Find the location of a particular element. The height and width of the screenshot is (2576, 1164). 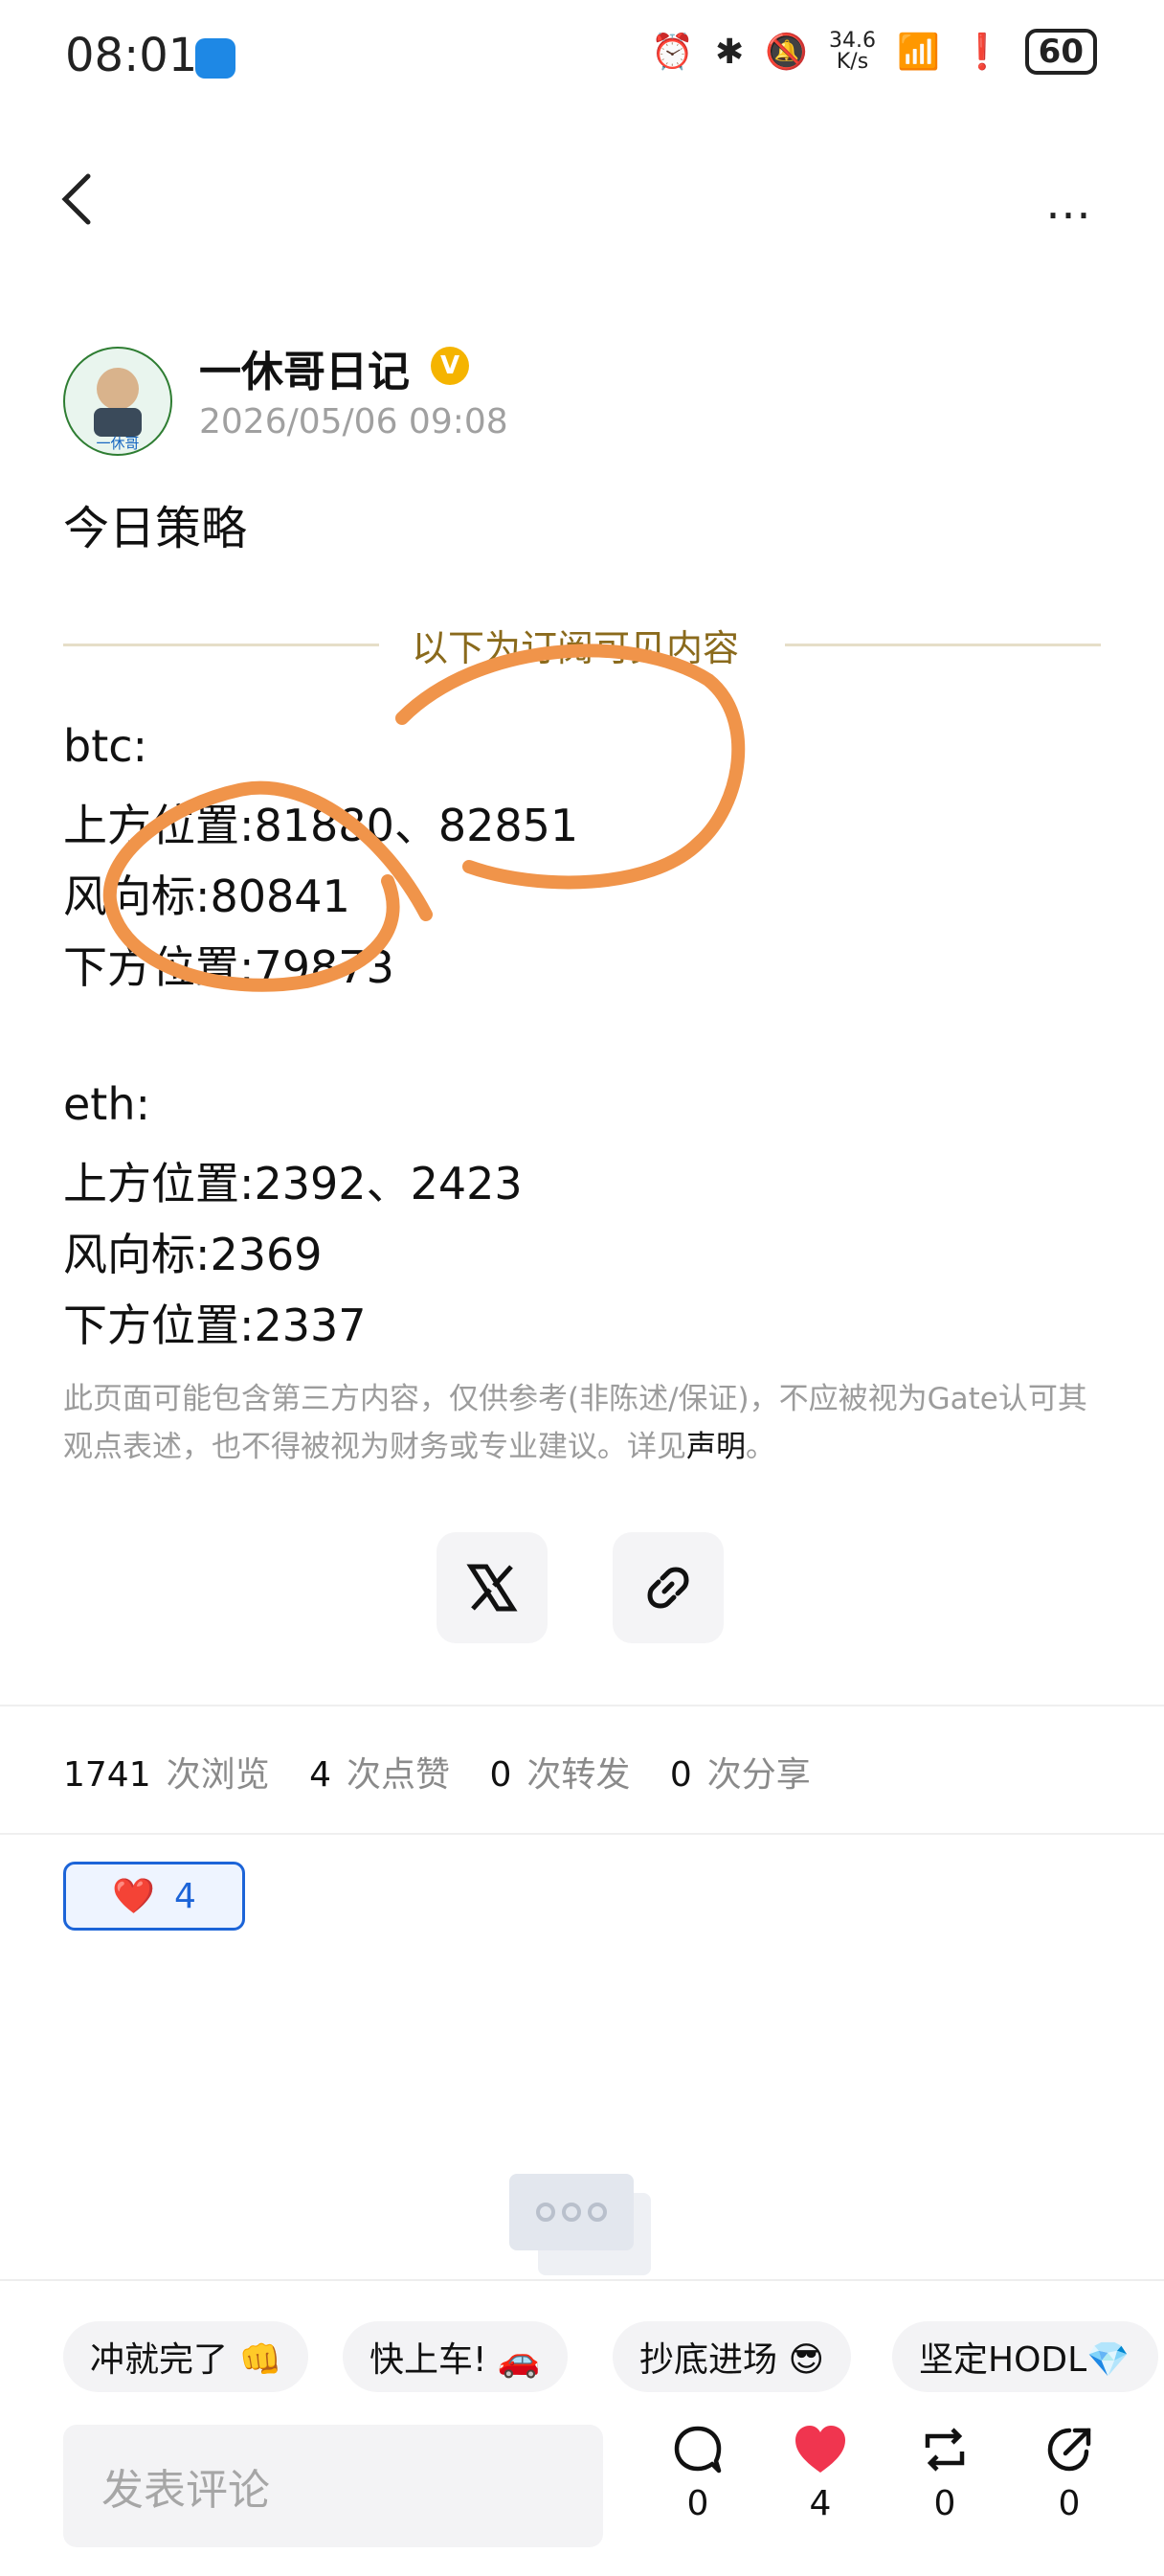

comment-count: 0 is located at coordinates (697, 2503).